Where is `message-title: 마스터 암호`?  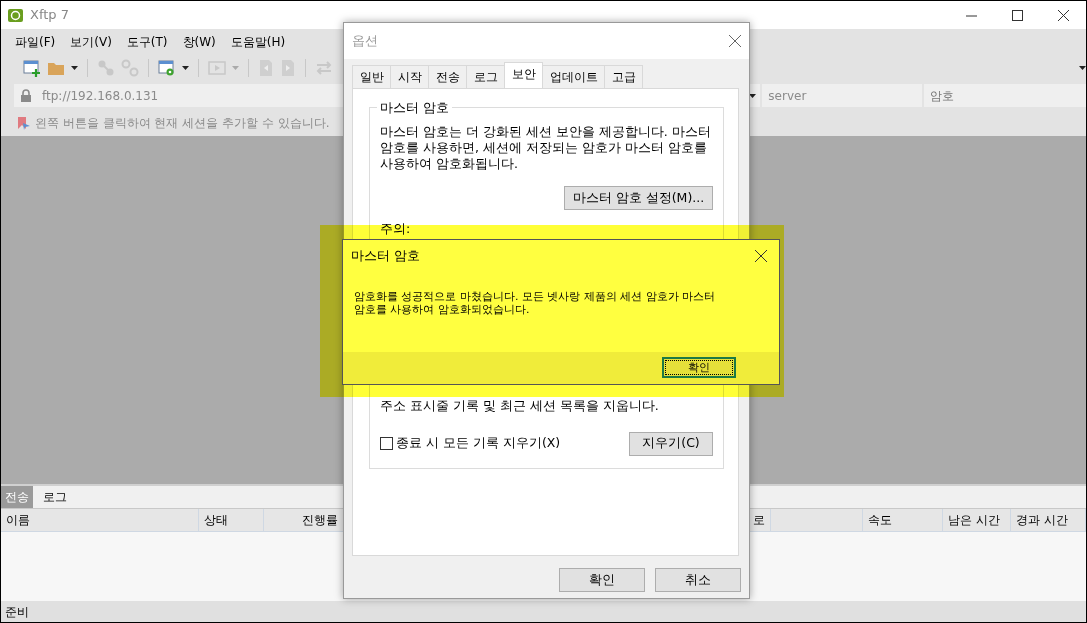
message-title: 마스터 암호 is located at coordinates (386, 256).